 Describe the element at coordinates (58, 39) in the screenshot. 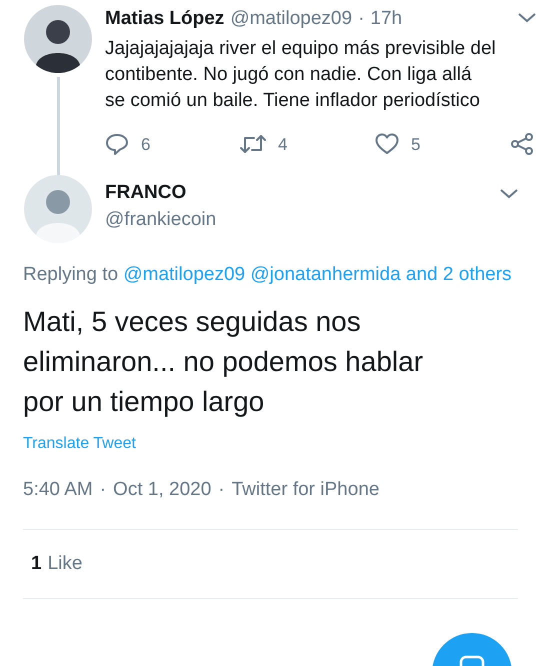

I see `avatar` at that location.